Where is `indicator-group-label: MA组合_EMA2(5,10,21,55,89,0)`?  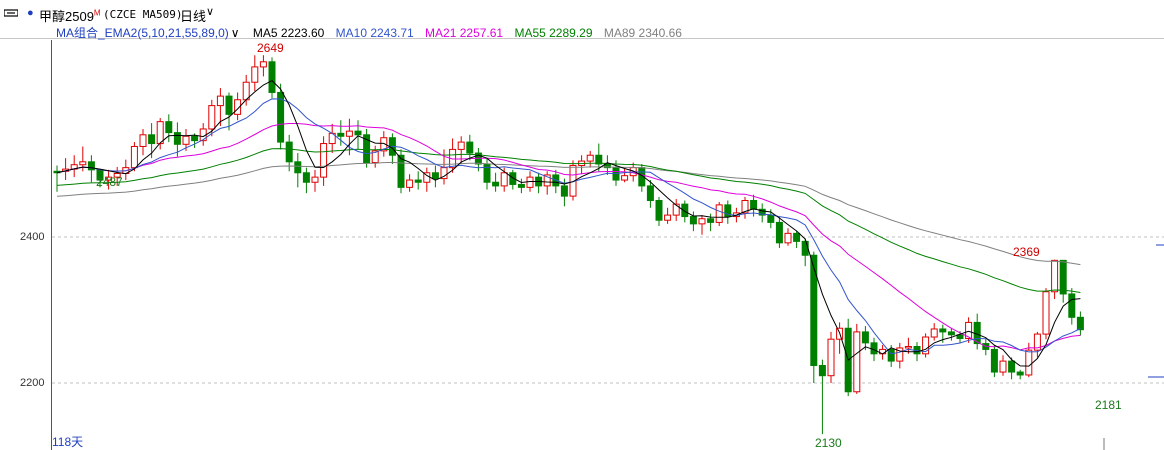
indicator-group-label: MA组合_EMA2(5,10,21,55,89,0) is located at coordinates (142, 33).